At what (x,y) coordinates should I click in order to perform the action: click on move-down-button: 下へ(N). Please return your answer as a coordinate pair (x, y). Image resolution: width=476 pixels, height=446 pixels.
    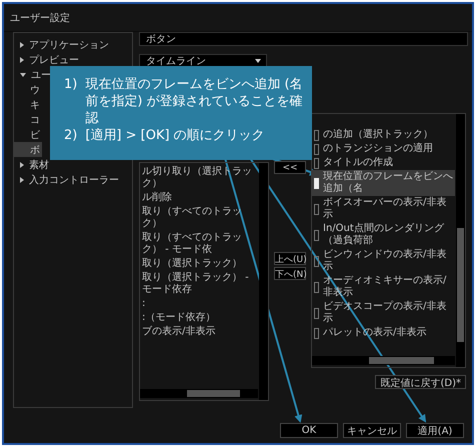
    Looking at the image, I should click on (290, 273).